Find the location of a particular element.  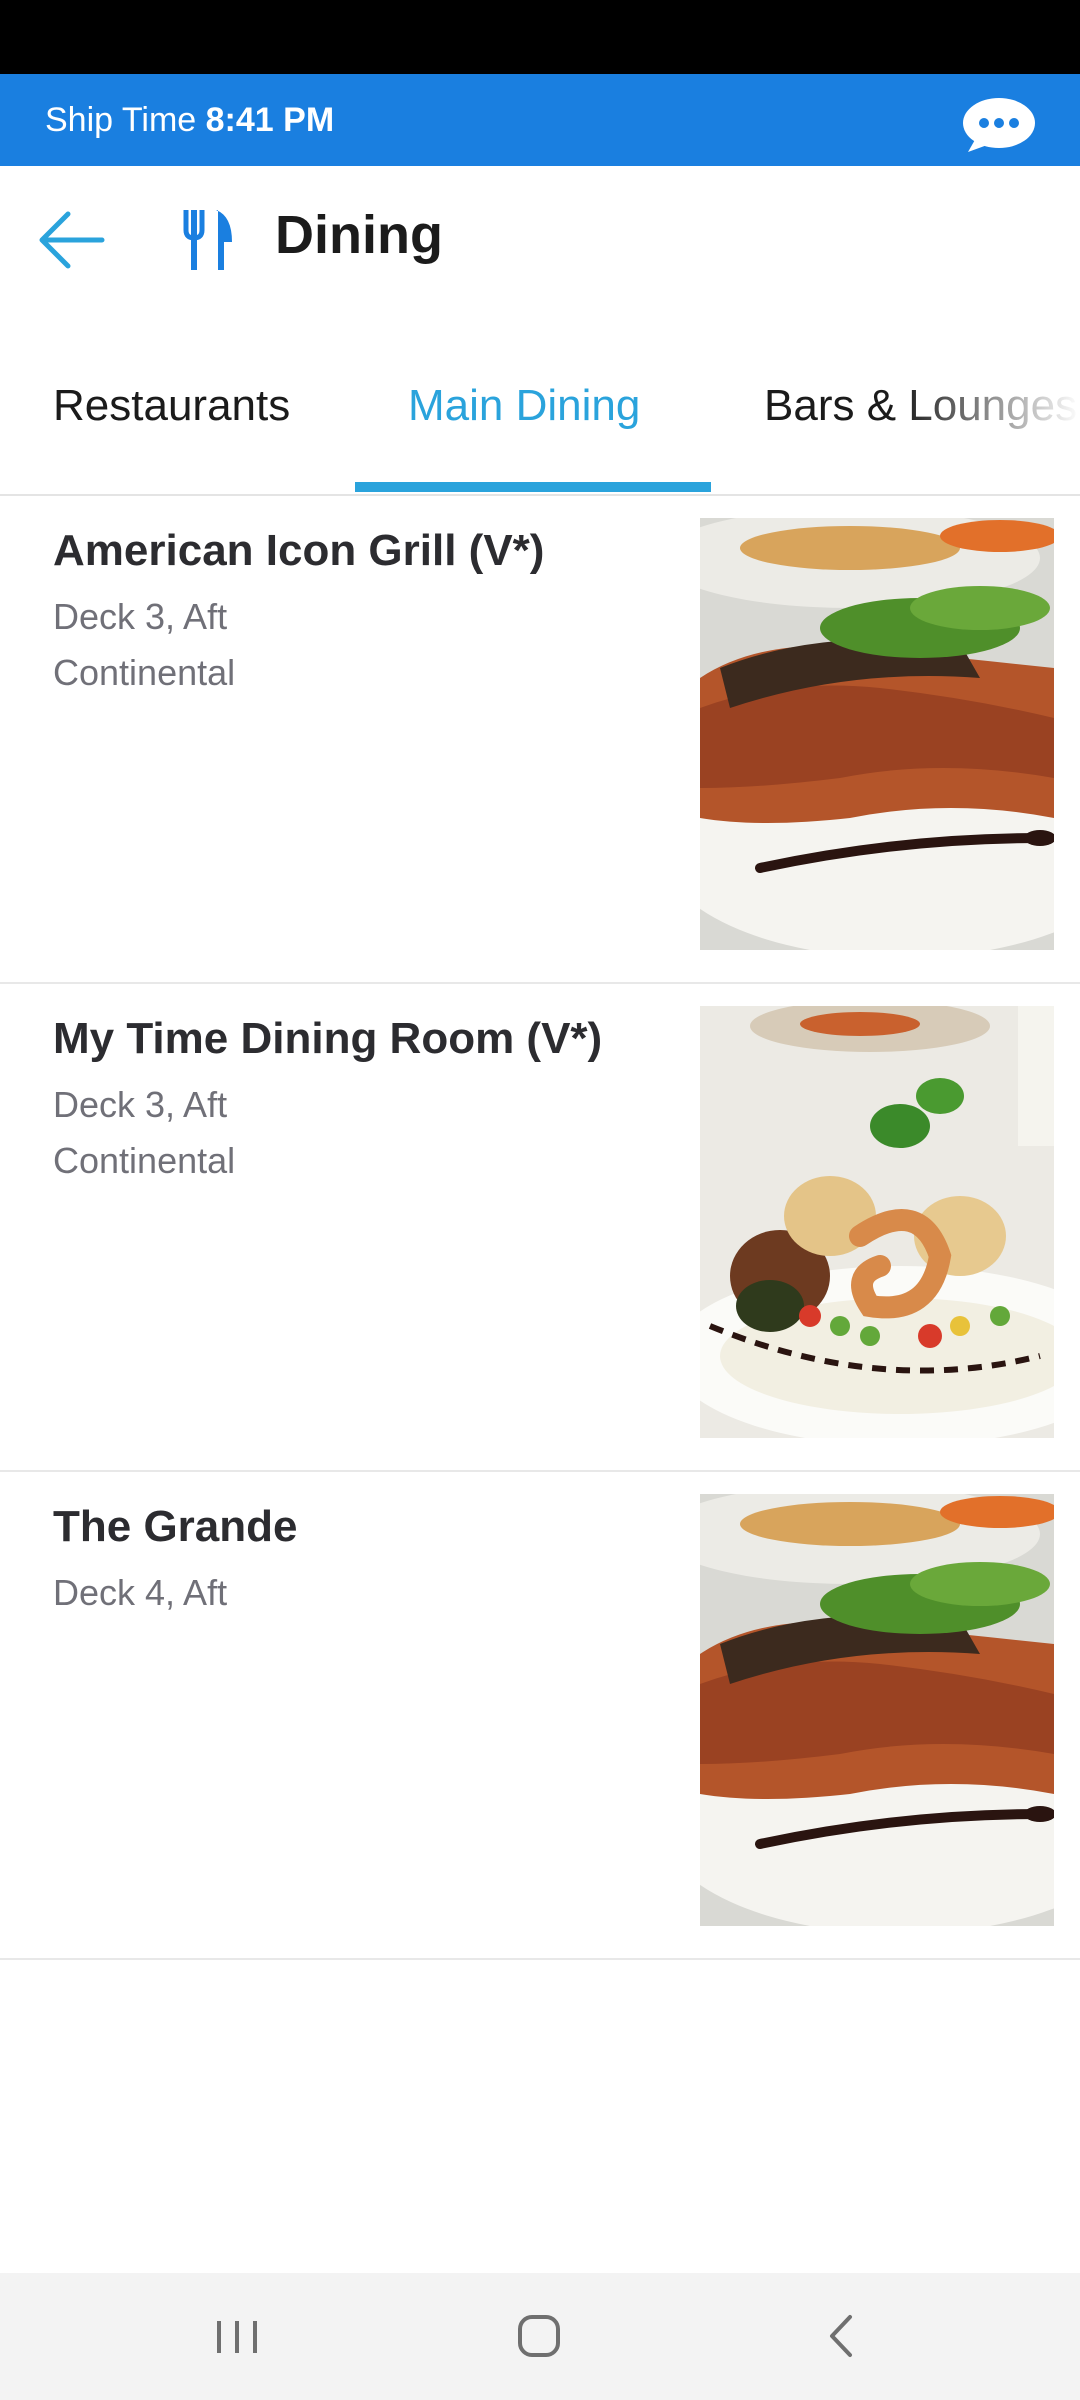

active-tab-indicator is located at coordinates (533, 487).